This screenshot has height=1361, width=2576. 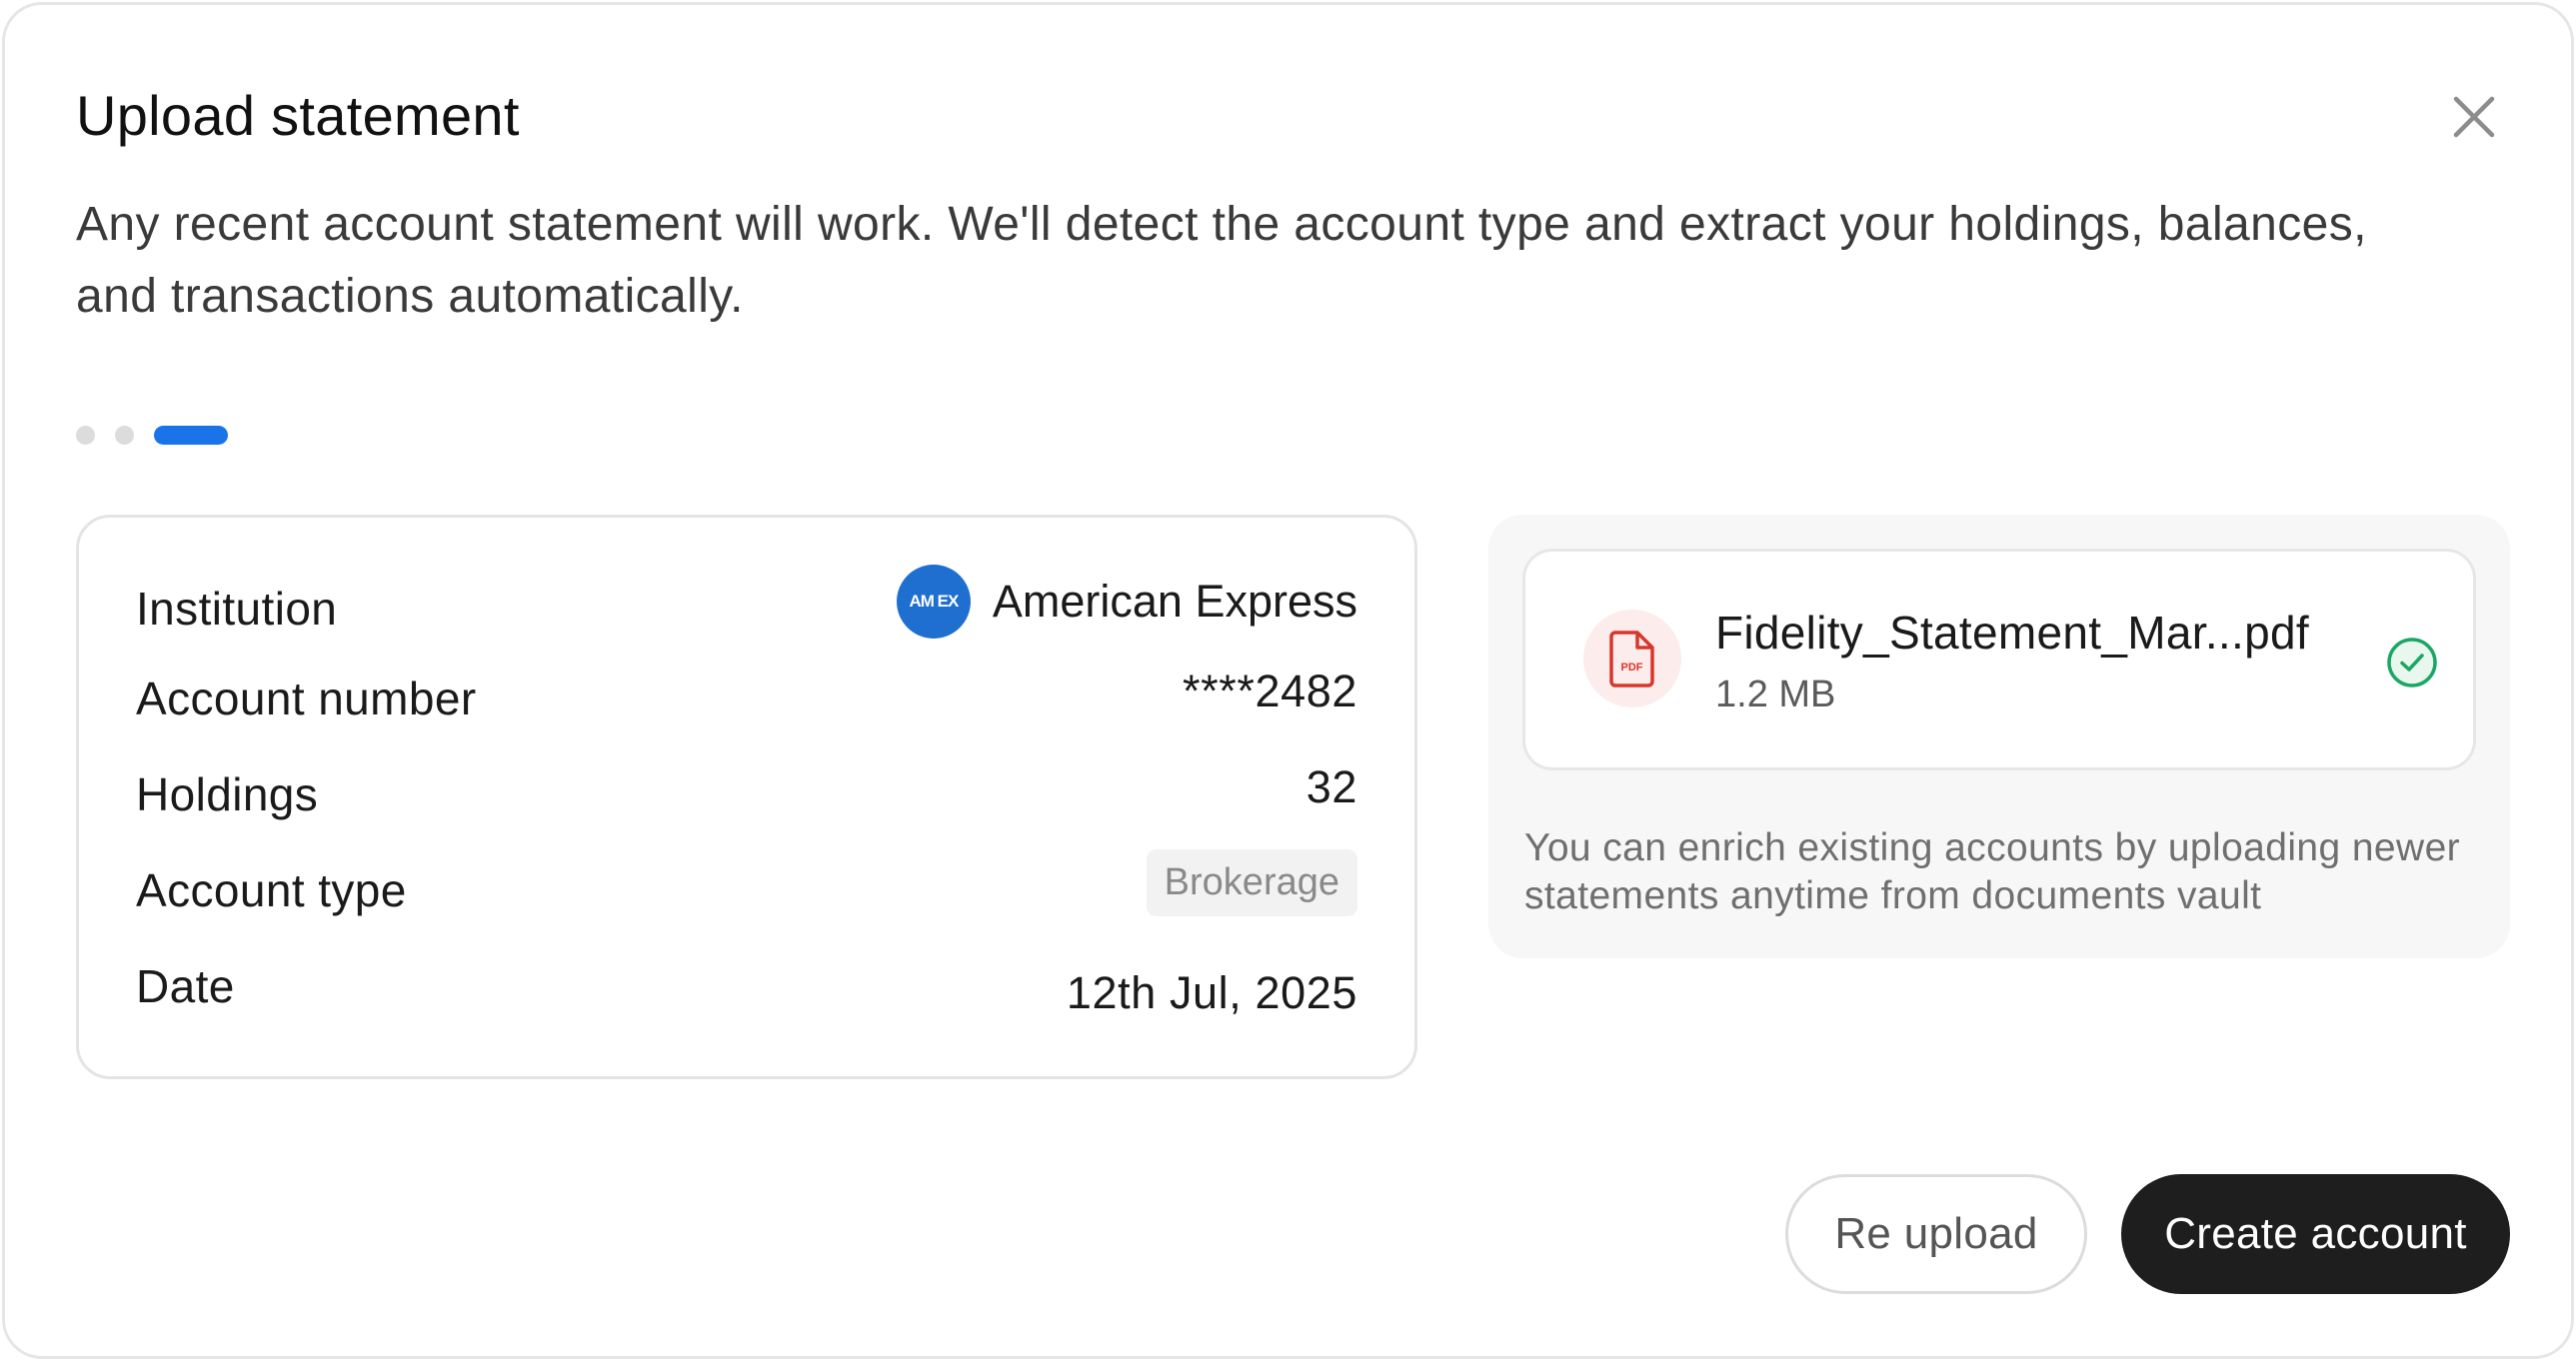 I want to click on account-number-row: Account number ****2482, so click(x=746, y=693).